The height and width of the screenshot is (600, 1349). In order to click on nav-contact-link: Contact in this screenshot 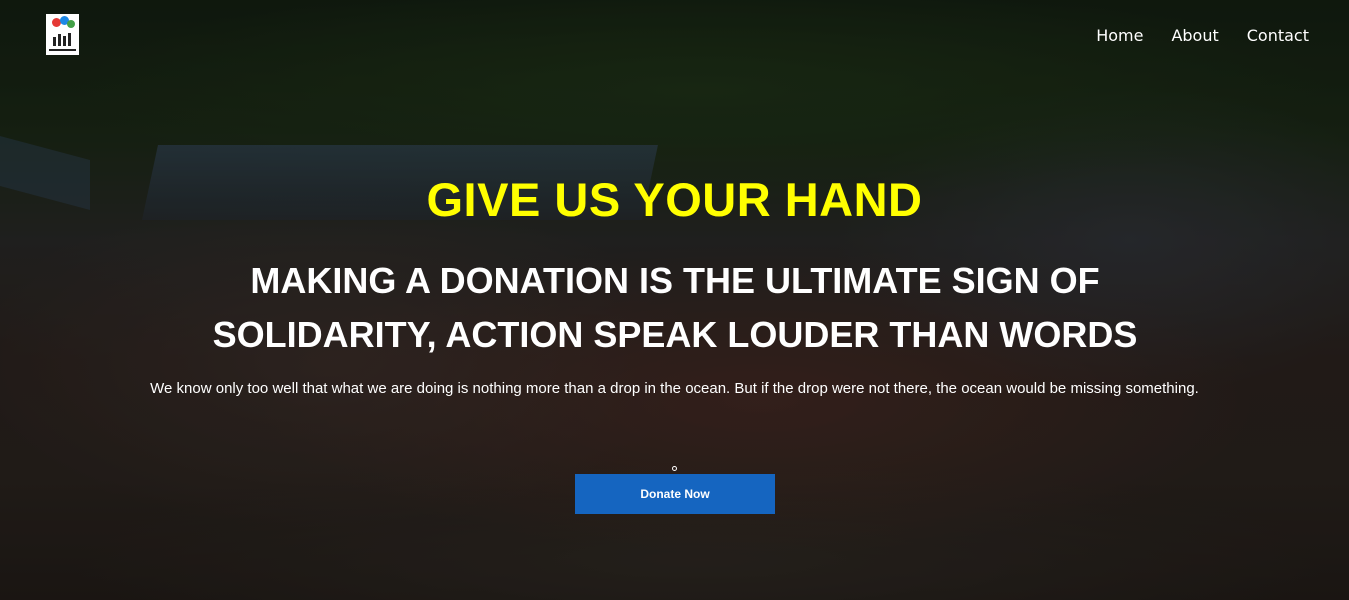, I will do `click(1278, 35)`.